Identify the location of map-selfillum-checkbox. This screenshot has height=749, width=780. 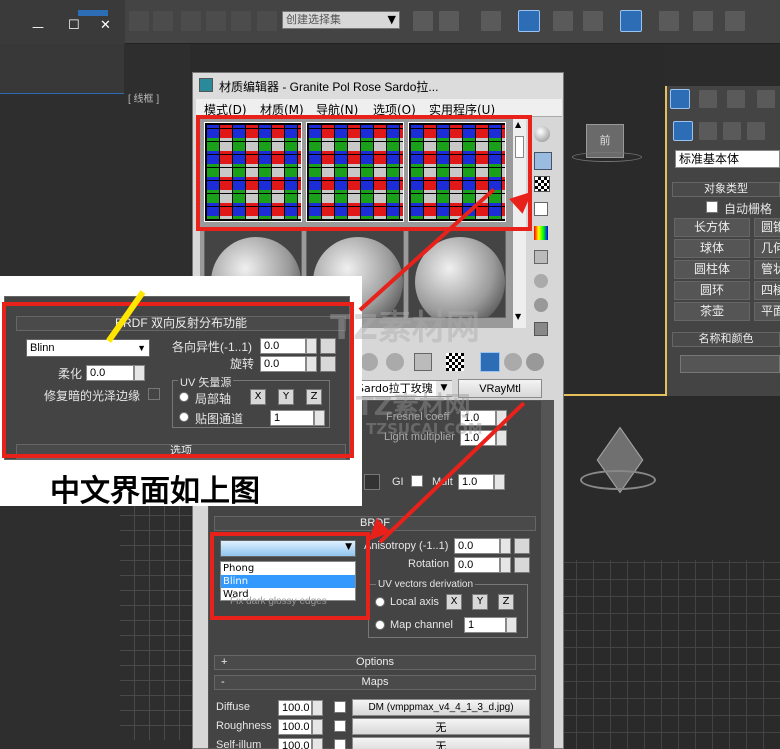
(340, 744).